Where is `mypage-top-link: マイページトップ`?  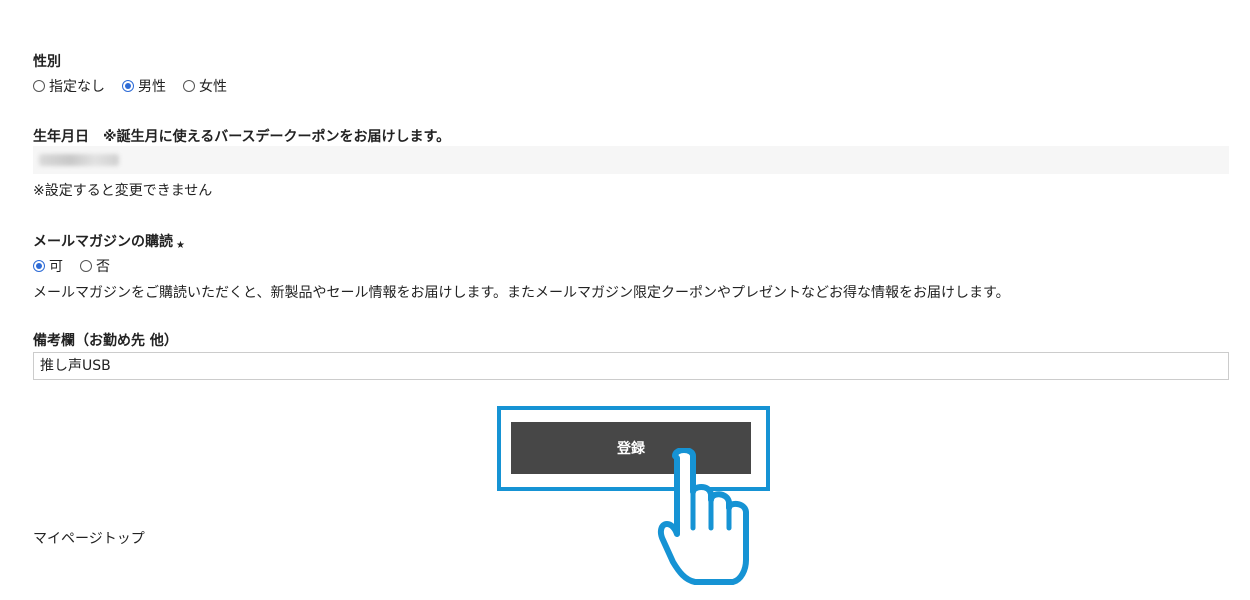 mypage-top-link: マイページトップ is located at coordinates (89, 538).